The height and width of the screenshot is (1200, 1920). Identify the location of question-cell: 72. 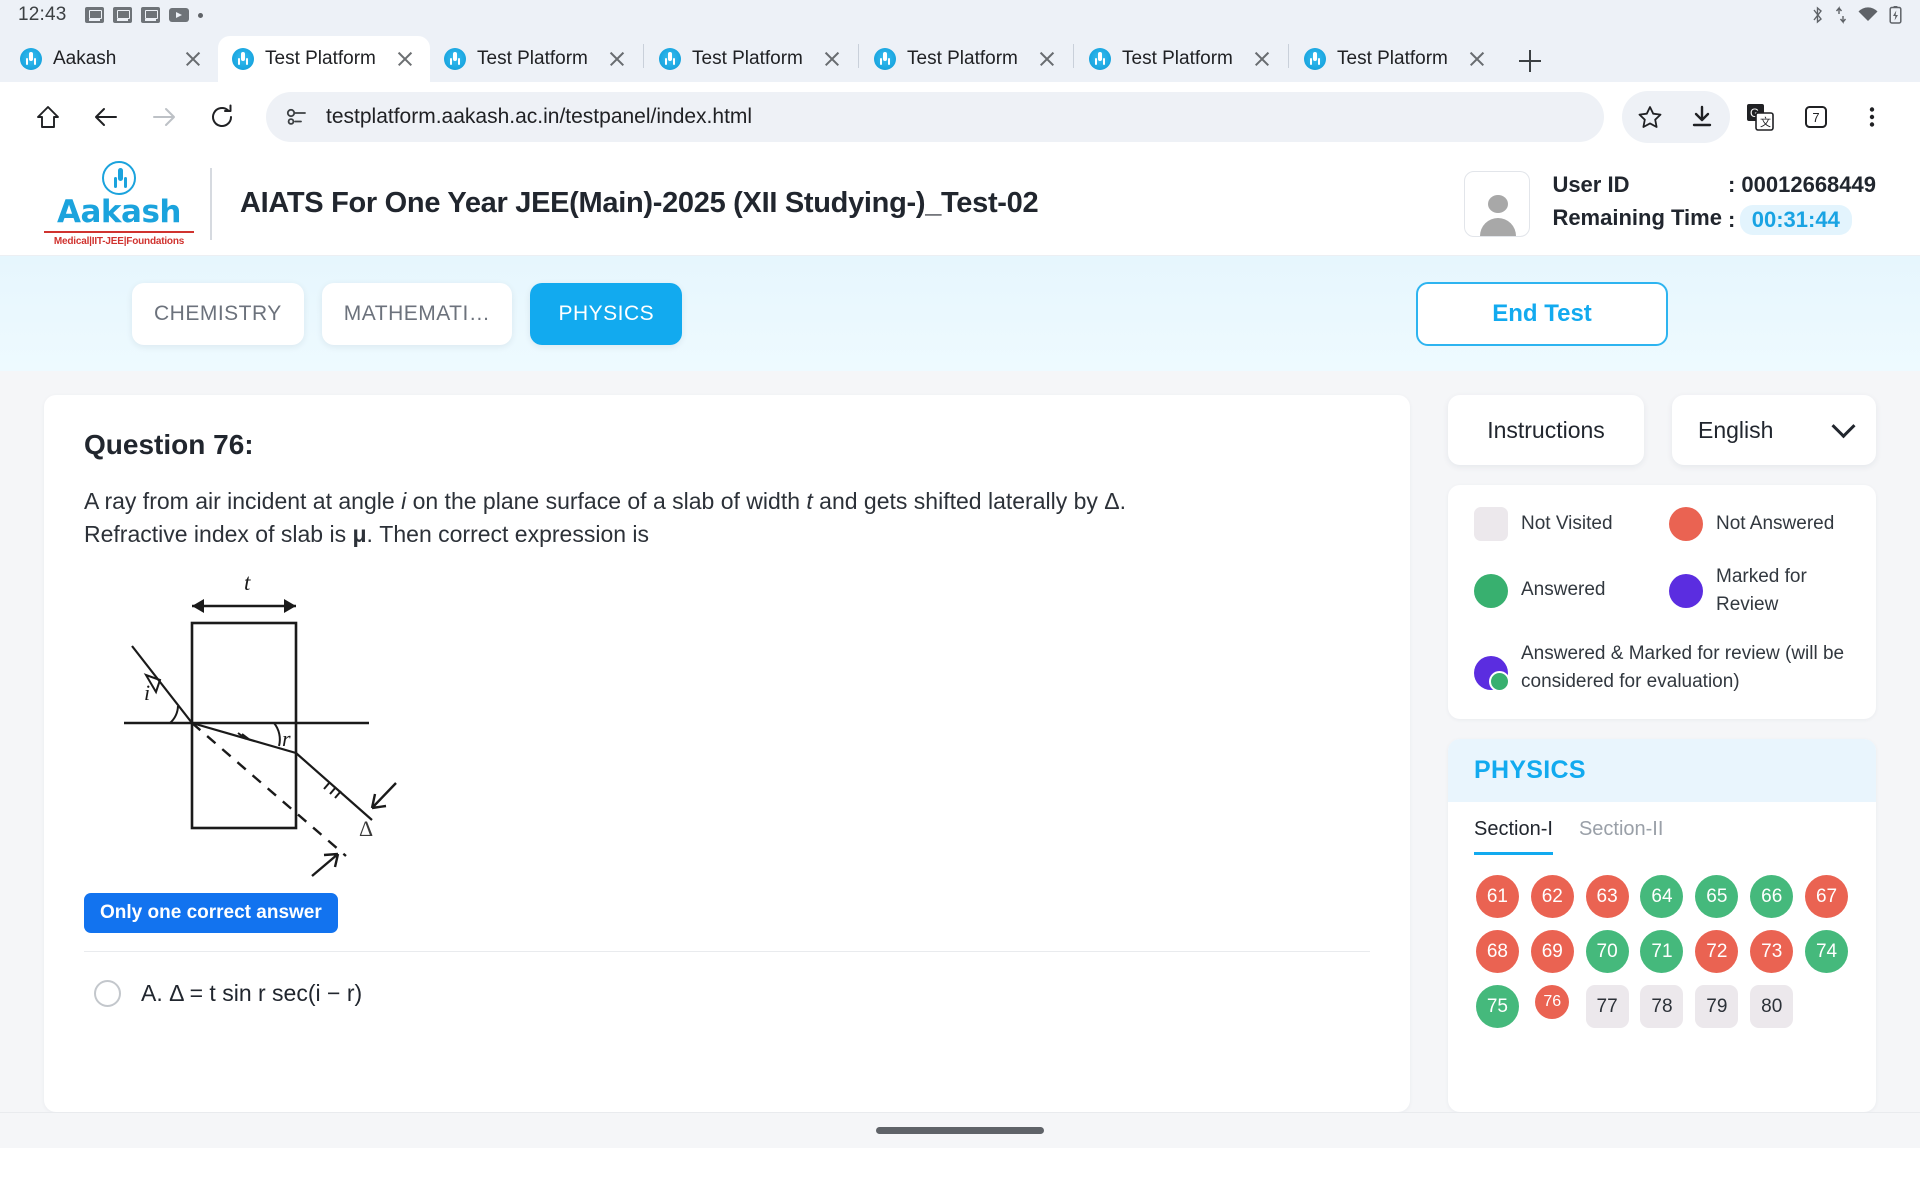
(1717, 952).